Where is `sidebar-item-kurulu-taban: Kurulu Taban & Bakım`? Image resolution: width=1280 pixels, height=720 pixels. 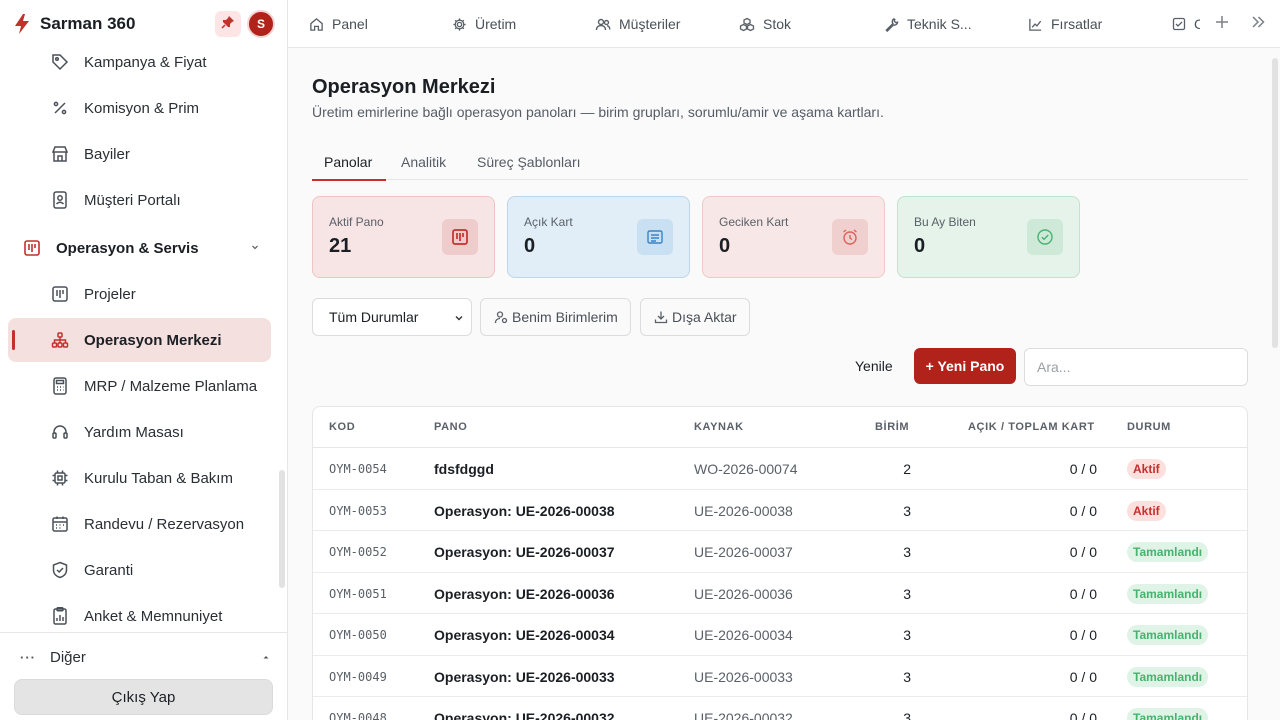
sidebar-item-kurulu-taban: Kurulu Taban & Bakım is located at coordinates (139, 478).